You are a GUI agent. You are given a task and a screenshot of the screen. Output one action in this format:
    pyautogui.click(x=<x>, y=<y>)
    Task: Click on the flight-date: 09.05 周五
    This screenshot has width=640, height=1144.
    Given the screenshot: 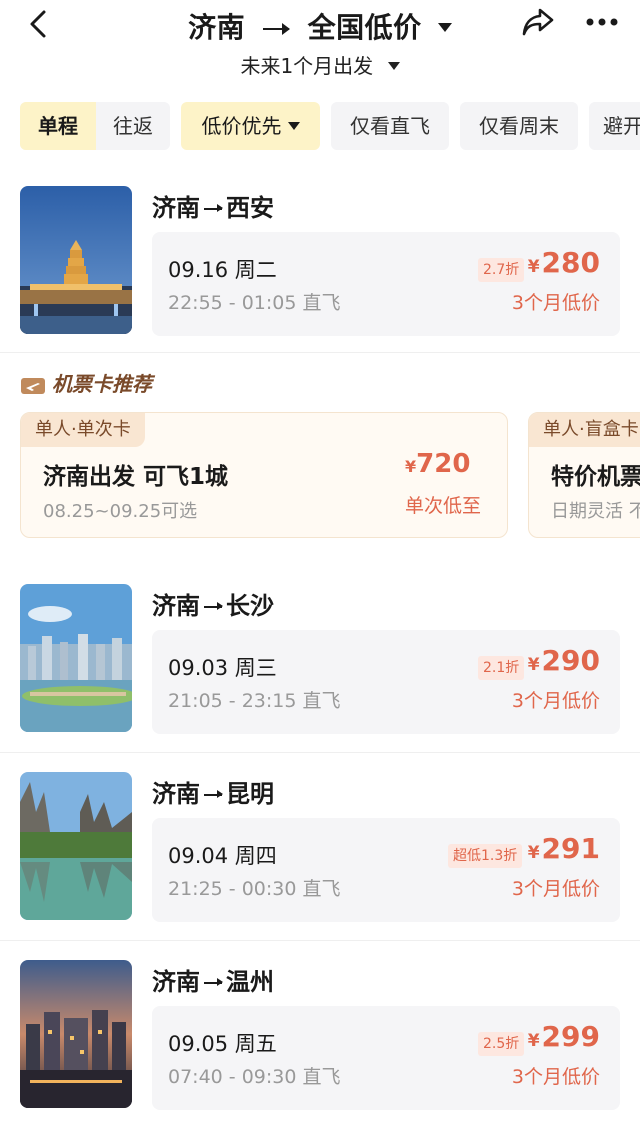 What is the action you would take?
    pyautogui.click(x=222, y=1044)
    